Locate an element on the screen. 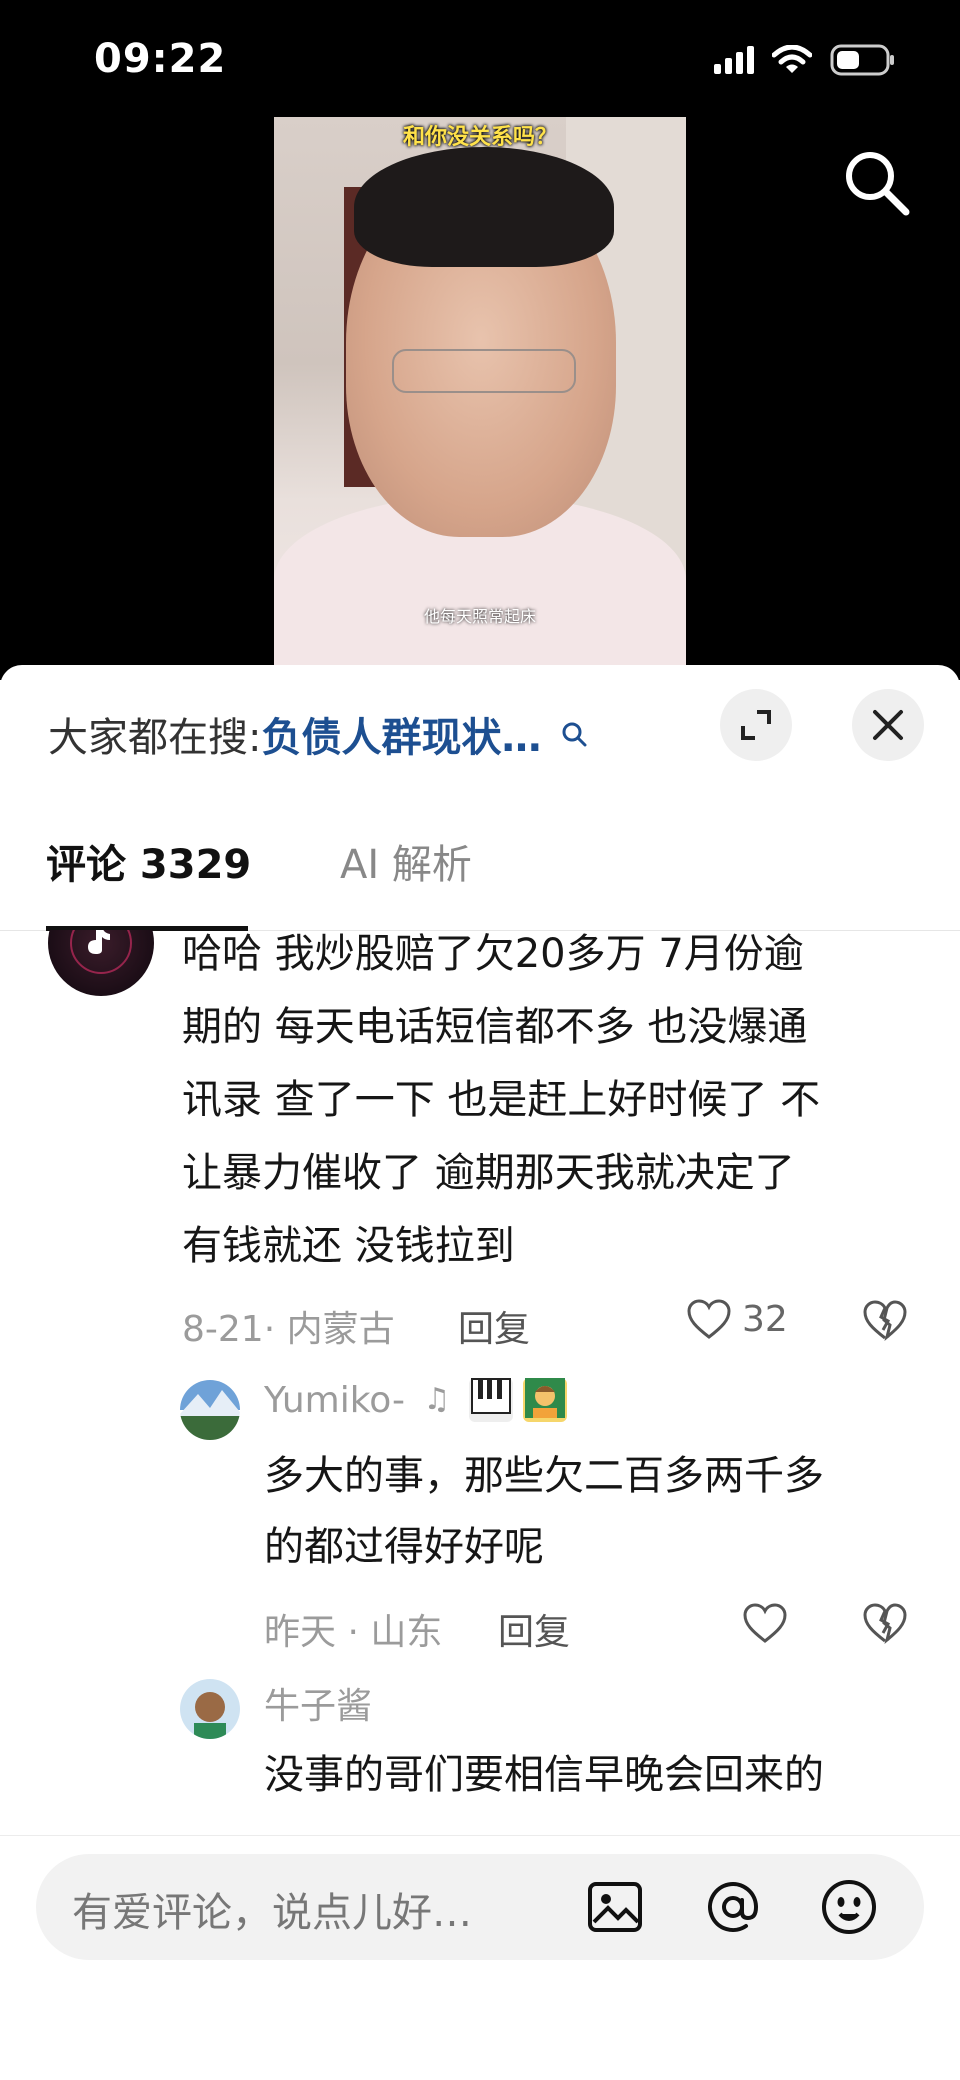  like-count: 32 is located at coordinates (765, 1319).